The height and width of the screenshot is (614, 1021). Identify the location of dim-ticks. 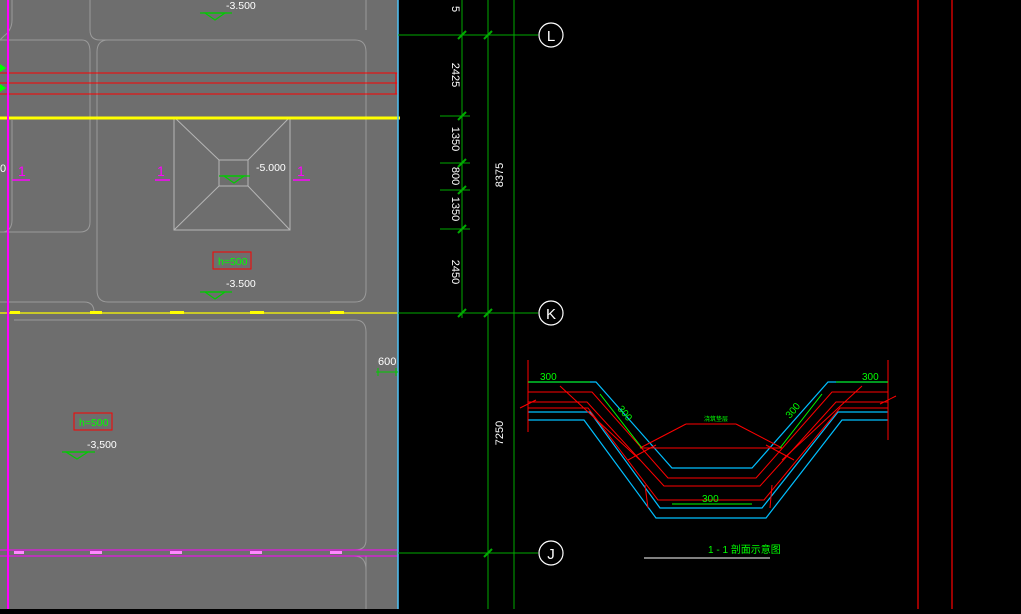
(475, 294).